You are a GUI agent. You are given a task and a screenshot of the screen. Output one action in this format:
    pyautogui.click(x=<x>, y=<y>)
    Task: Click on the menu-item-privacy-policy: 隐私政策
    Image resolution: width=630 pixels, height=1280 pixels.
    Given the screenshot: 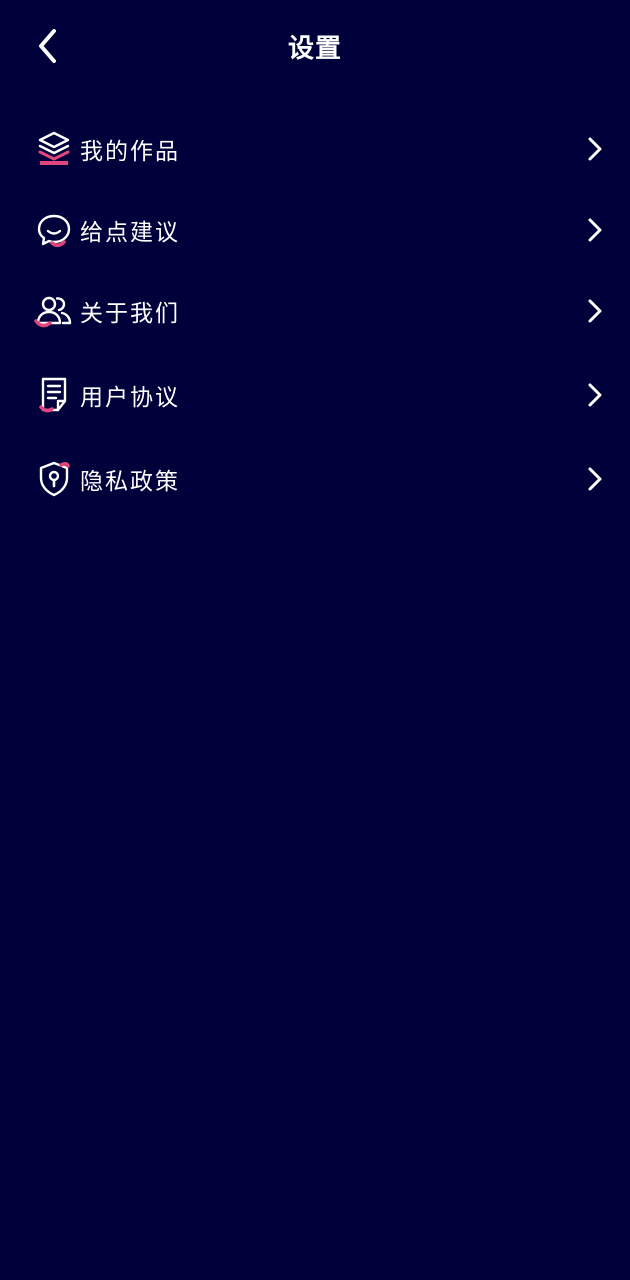 What is the action you would take?
    pyautogui.click(x=315, y=479)
    